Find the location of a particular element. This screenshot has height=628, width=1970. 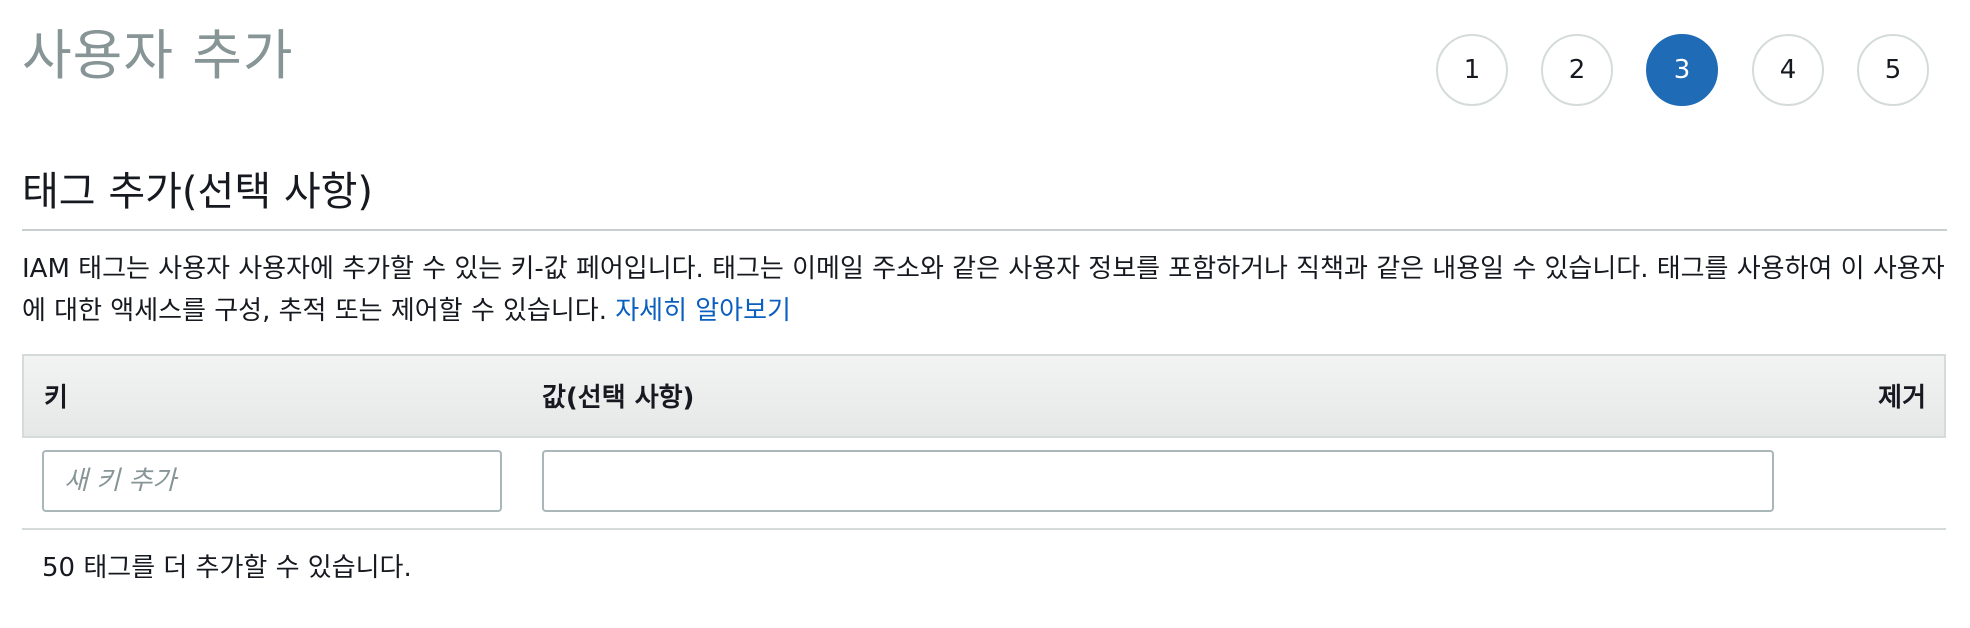

tag-table-header: 키 값(선택 사항) 제거 is located at coordinates (984, 396).